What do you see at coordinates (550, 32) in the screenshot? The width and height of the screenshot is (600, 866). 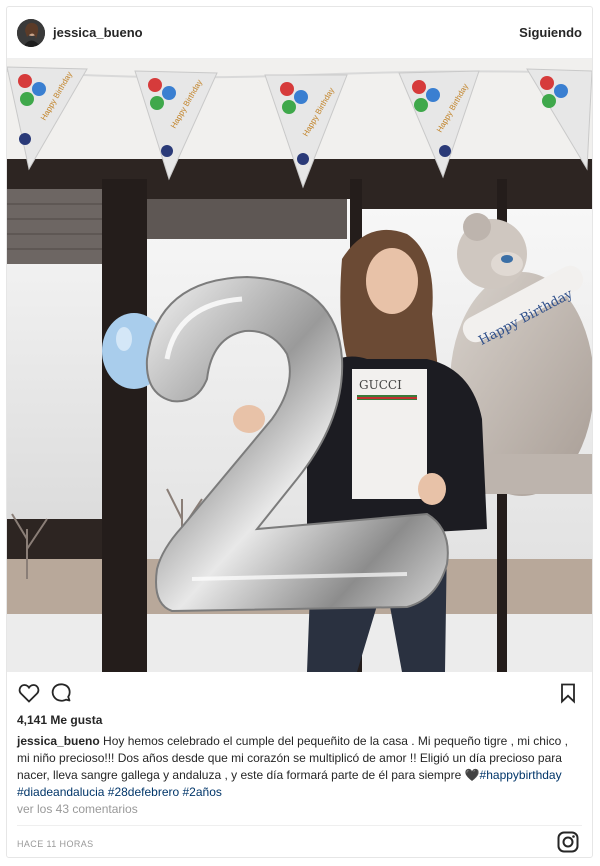 I see `following-button: Siguiendo` at bounding box center [550, 32].